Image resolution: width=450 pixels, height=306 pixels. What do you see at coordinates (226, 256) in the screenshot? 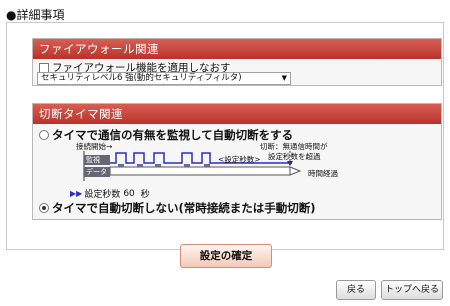
I see `confirm-button: 設定の確定` at bounding box center [226, 256].